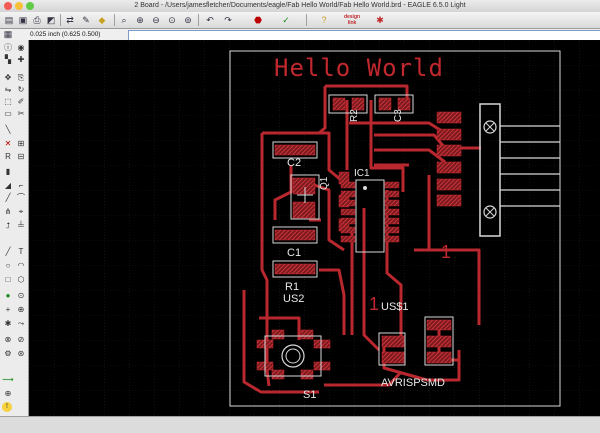  I want to click on gate-icon: ⚙, so click(8, 353).